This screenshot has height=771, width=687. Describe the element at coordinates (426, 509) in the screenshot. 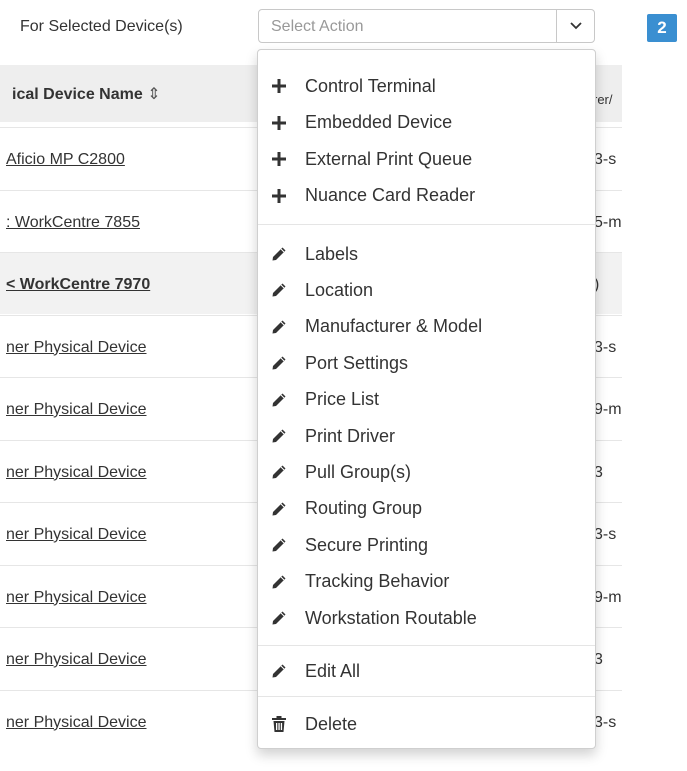

I see `menu-item-edit-routing-group: Routing Group` at that location.